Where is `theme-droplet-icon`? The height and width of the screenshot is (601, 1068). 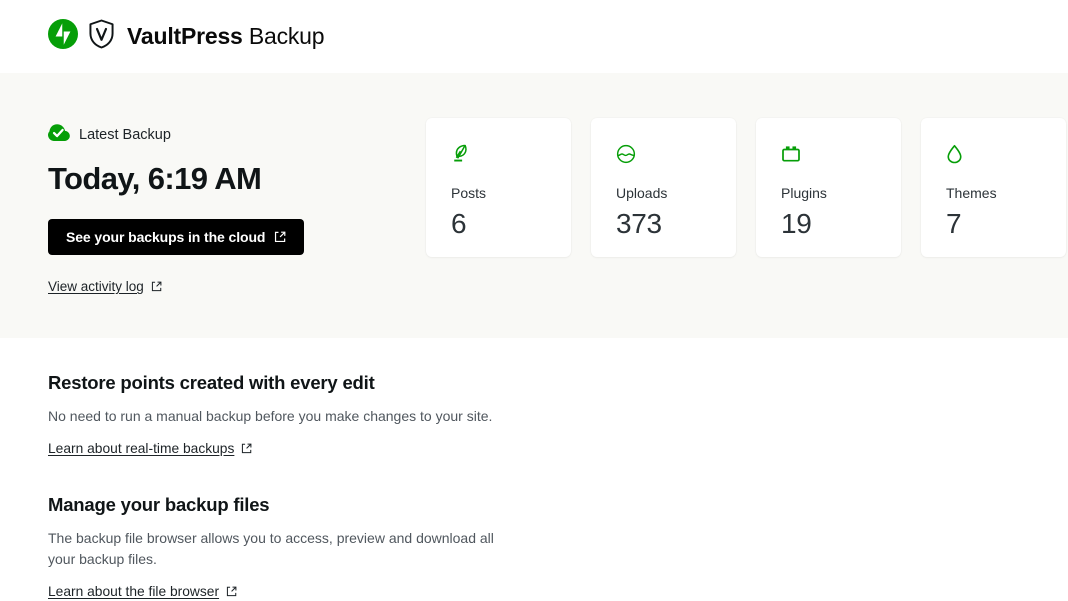
theme-droplet-icon is located at coordinates (1006, 155).